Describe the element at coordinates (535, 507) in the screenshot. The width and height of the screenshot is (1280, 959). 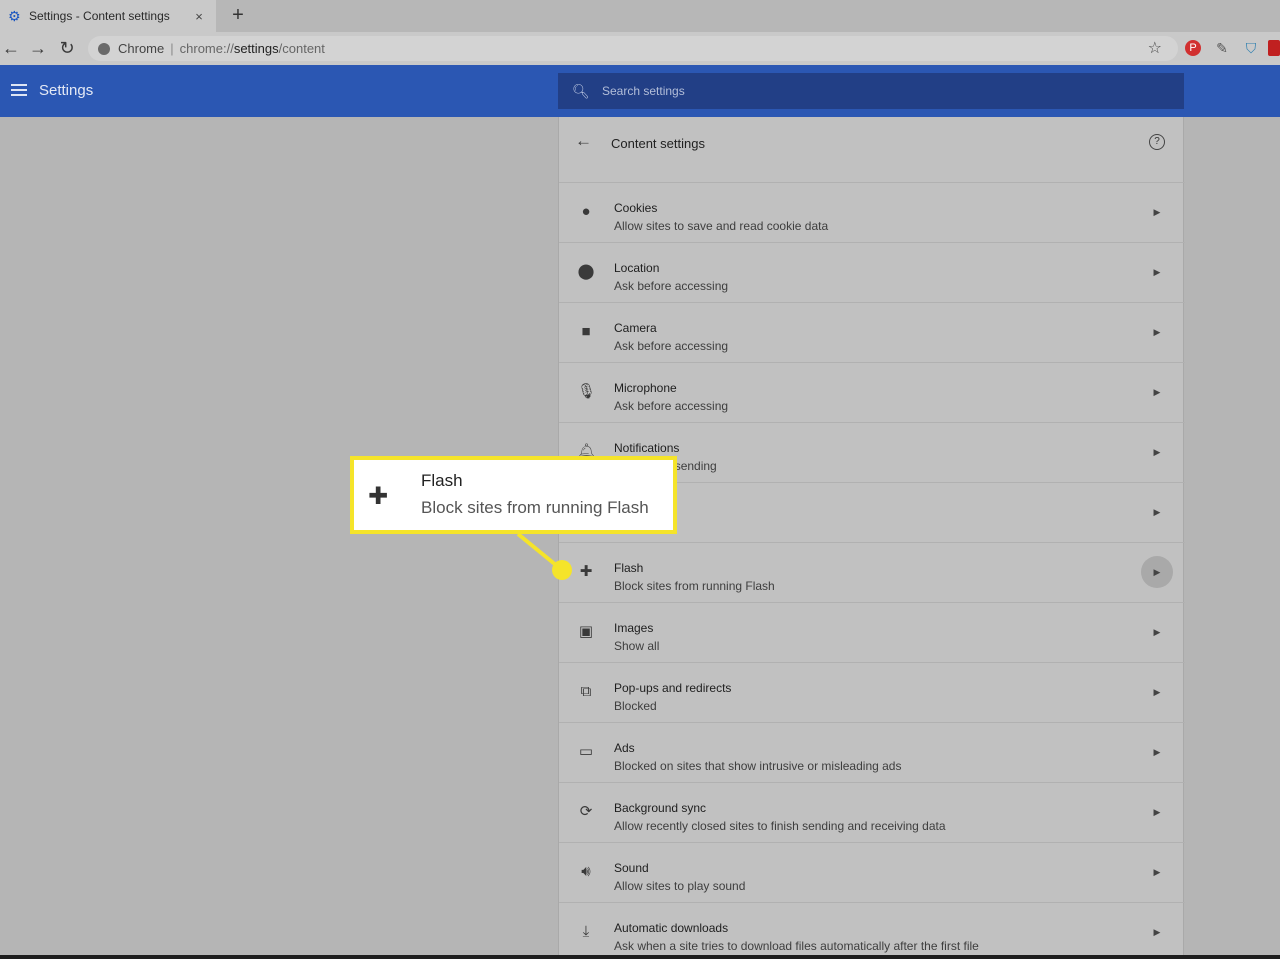
I see `callout-description: Block sites from running Flash` at that location.